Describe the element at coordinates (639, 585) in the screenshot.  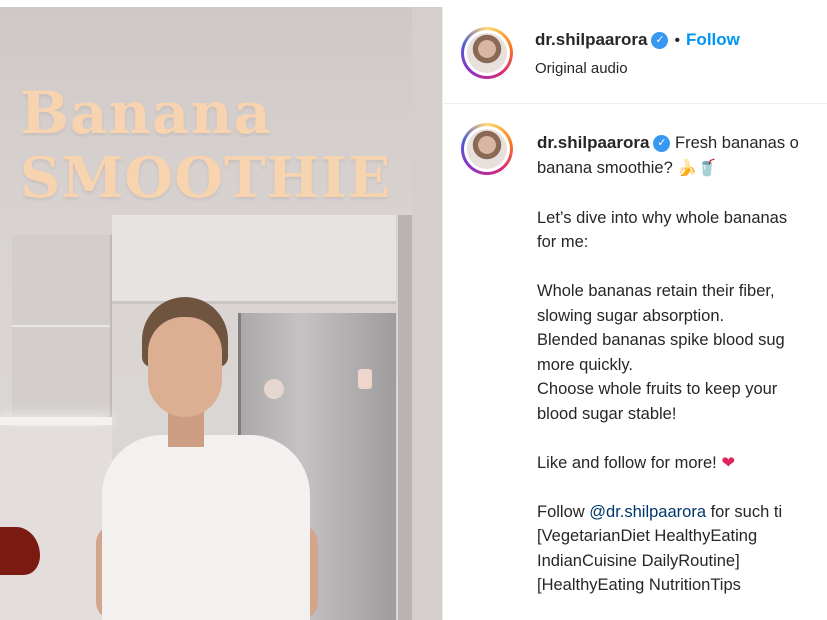
I see `hashtag-line: [HealthyEating NutritionTips` at that location.